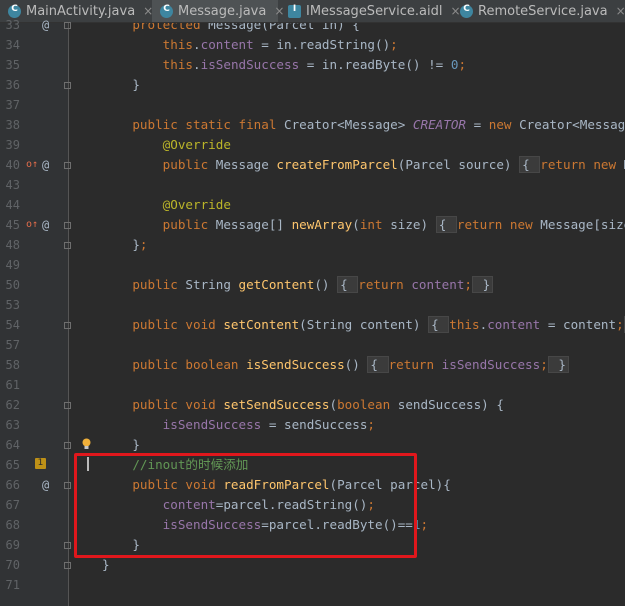  What do you see at coordinates (12, 25) in the screenshot?
I see `line-number: 33` at bounding box center [12, 25].